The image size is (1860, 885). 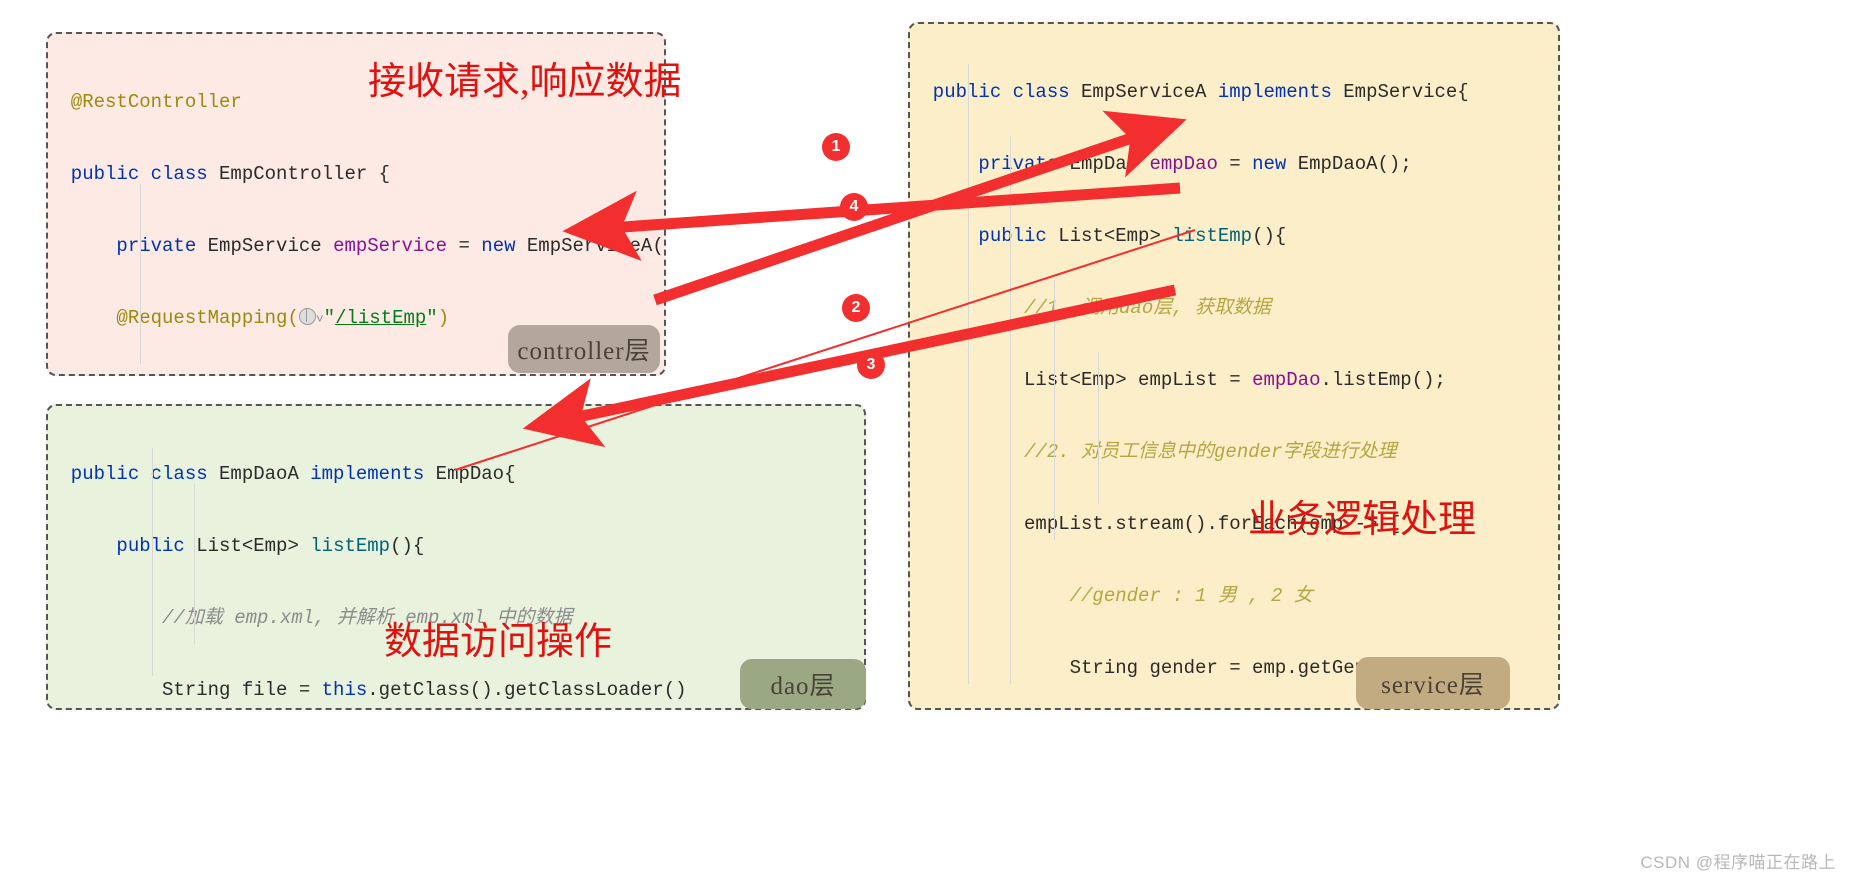 I want to click on code-line: //gender : 1 男 , 2 女, so click(x=1111, y=596).